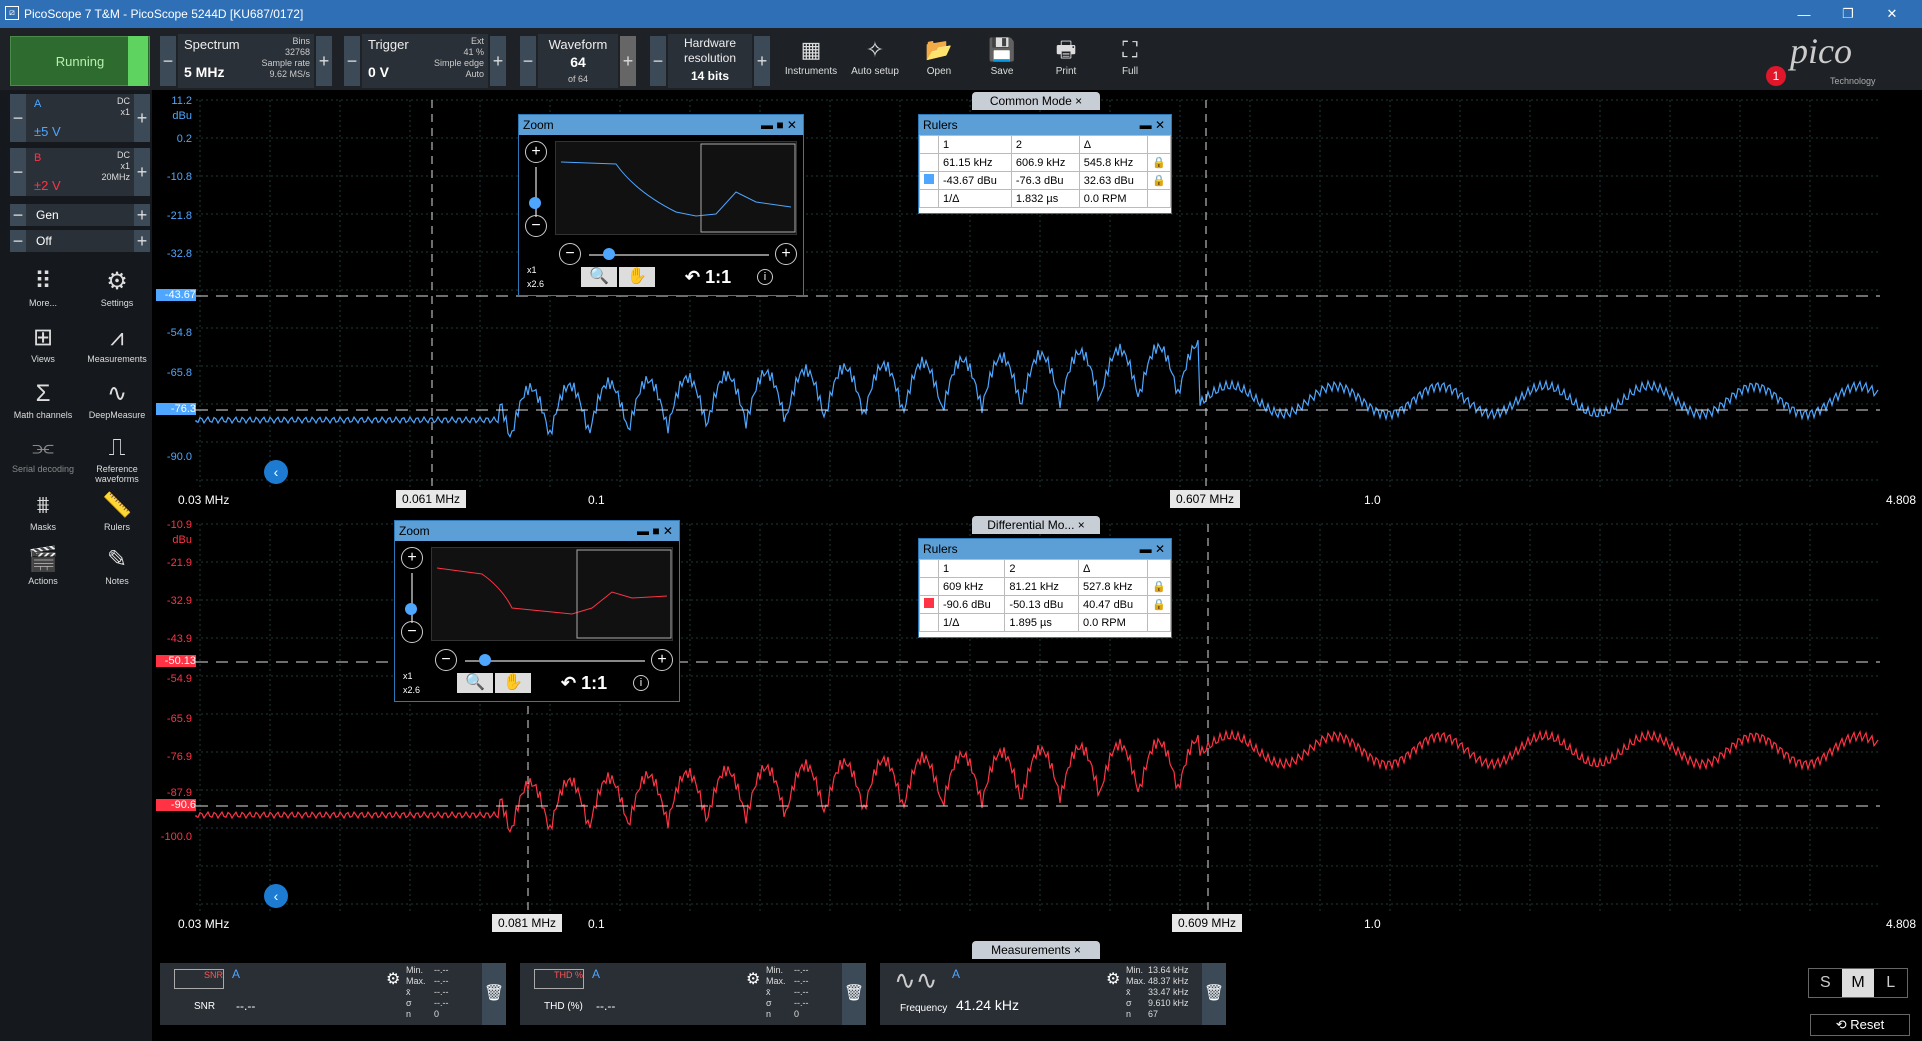 This screenshot has width=1922, height=1041. What do you see at coordinates (599, 277) in the screenshot?
I see `top-zoom-magnifier-icon: 🔍` at bounding box center [599, 277].